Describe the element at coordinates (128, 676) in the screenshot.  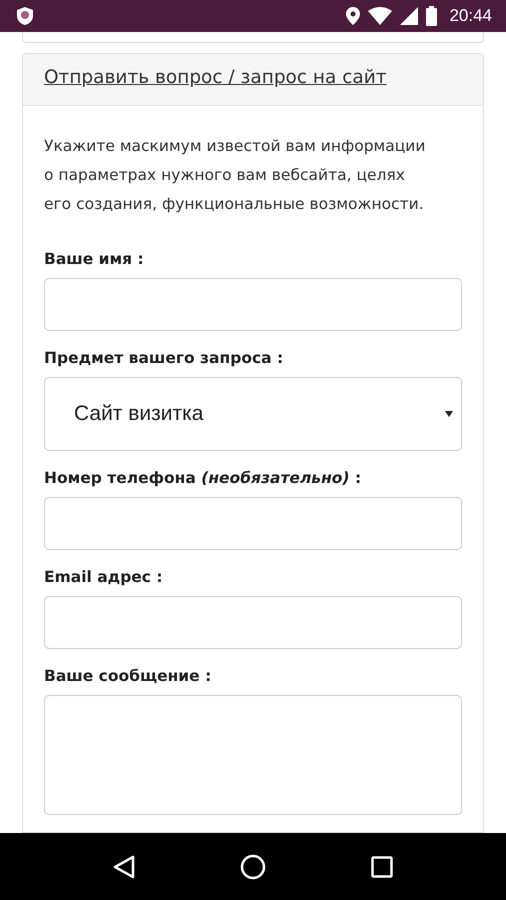
I see `field-label: Ваше сообщение :` at that location.